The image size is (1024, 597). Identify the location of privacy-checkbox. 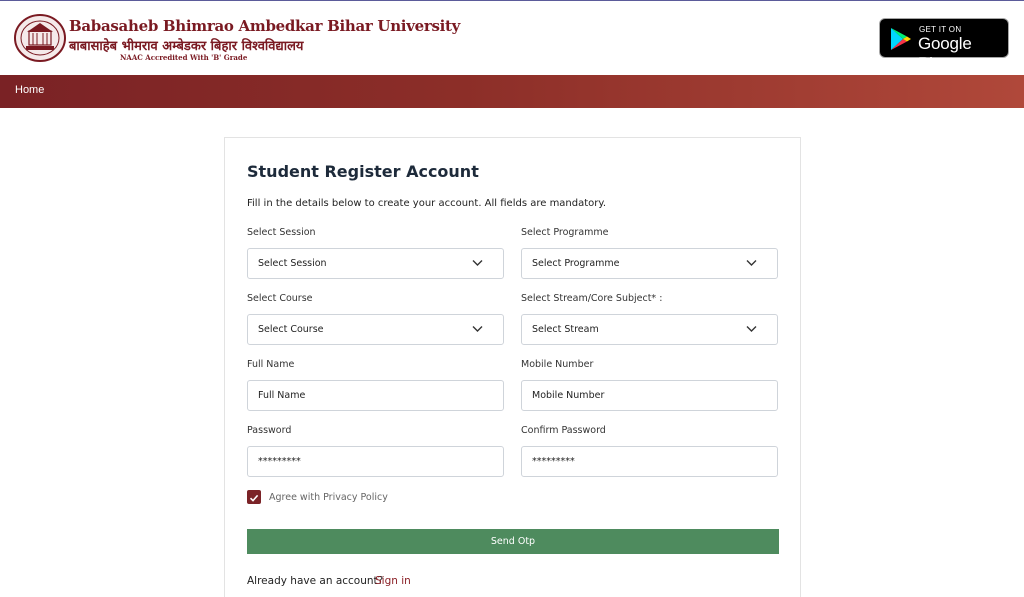
(254, 497).